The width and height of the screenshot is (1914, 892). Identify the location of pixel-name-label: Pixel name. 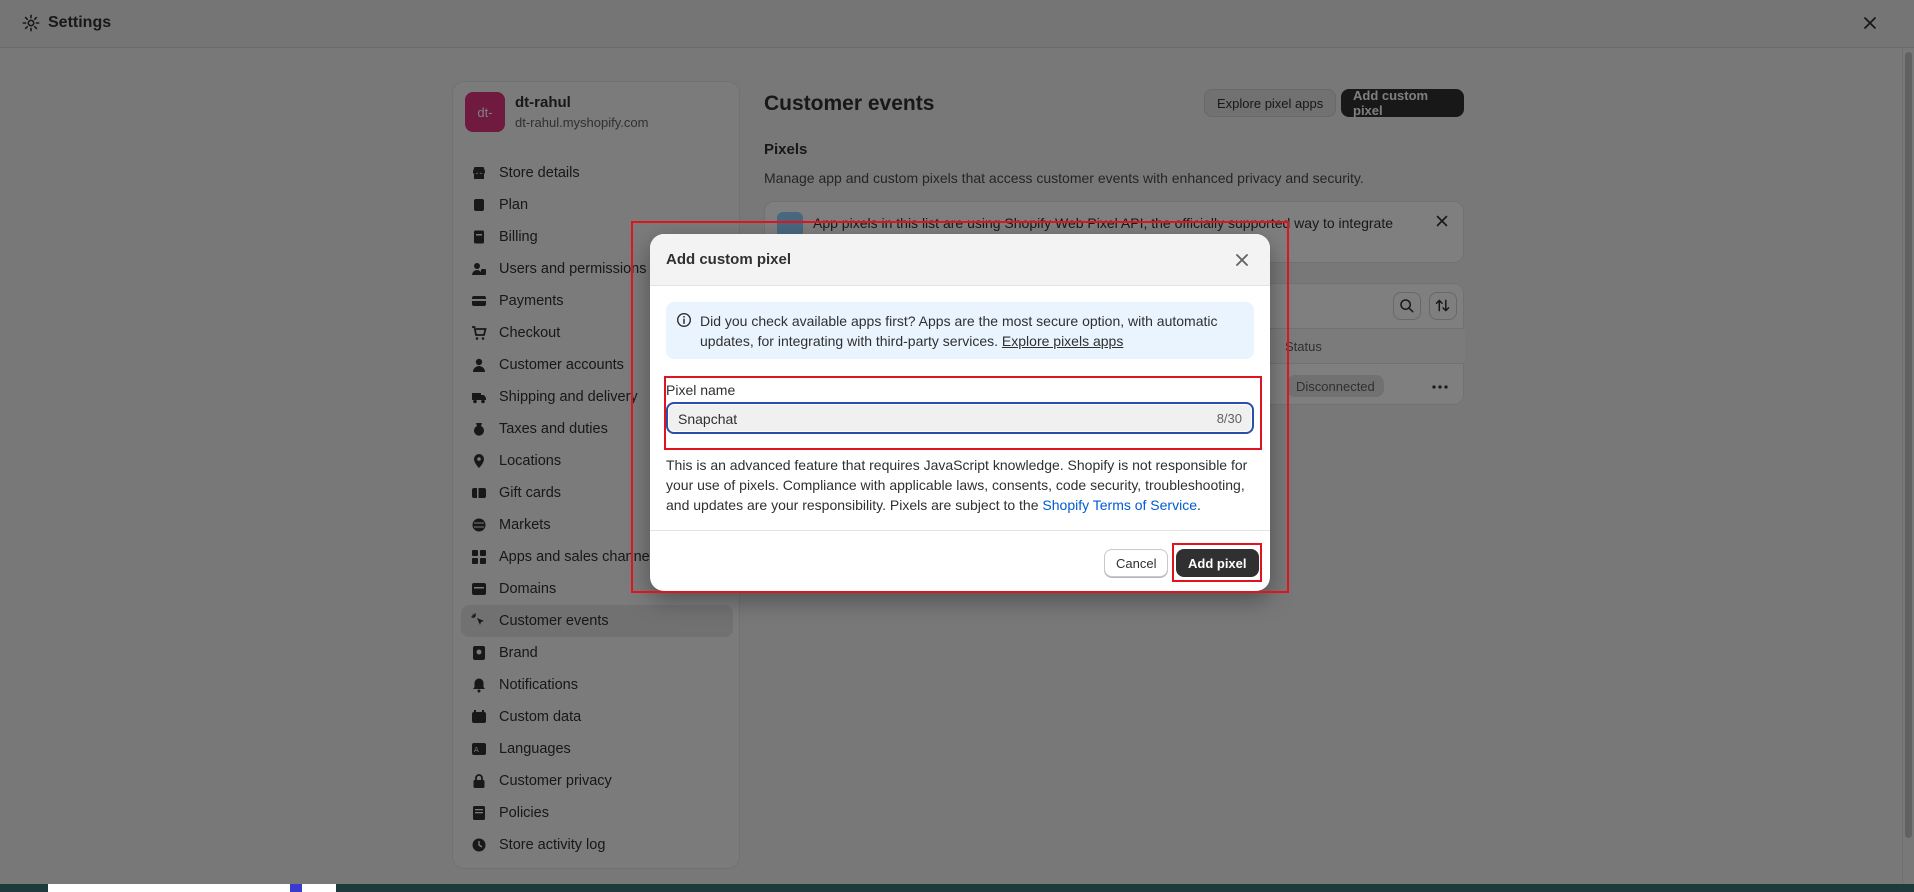
(701, 390).